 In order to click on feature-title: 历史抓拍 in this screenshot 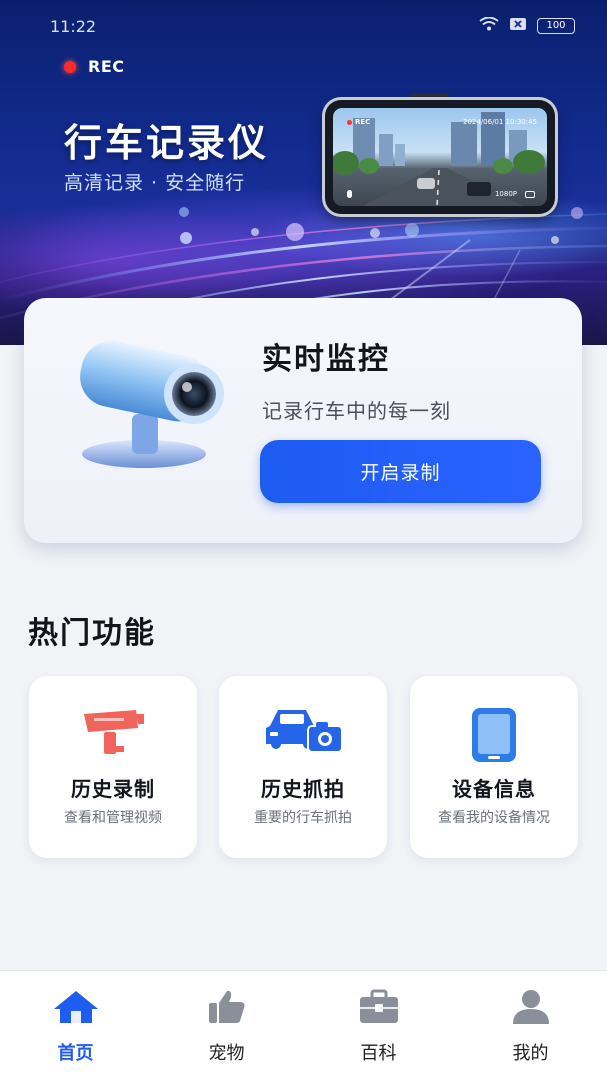, I will do `click(303, 789)`.